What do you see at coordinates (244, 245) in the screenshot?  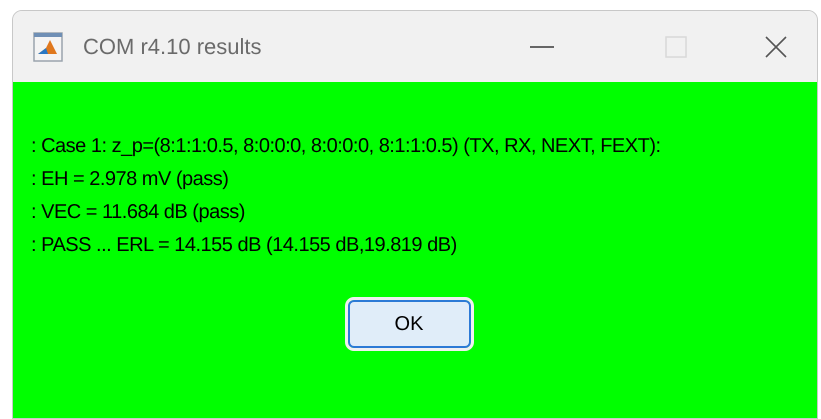 I see `result-text: : PASS ... ERL = 14.155 dB (14.155 dB,19.819 dB)` at bounding box center [244, 245].